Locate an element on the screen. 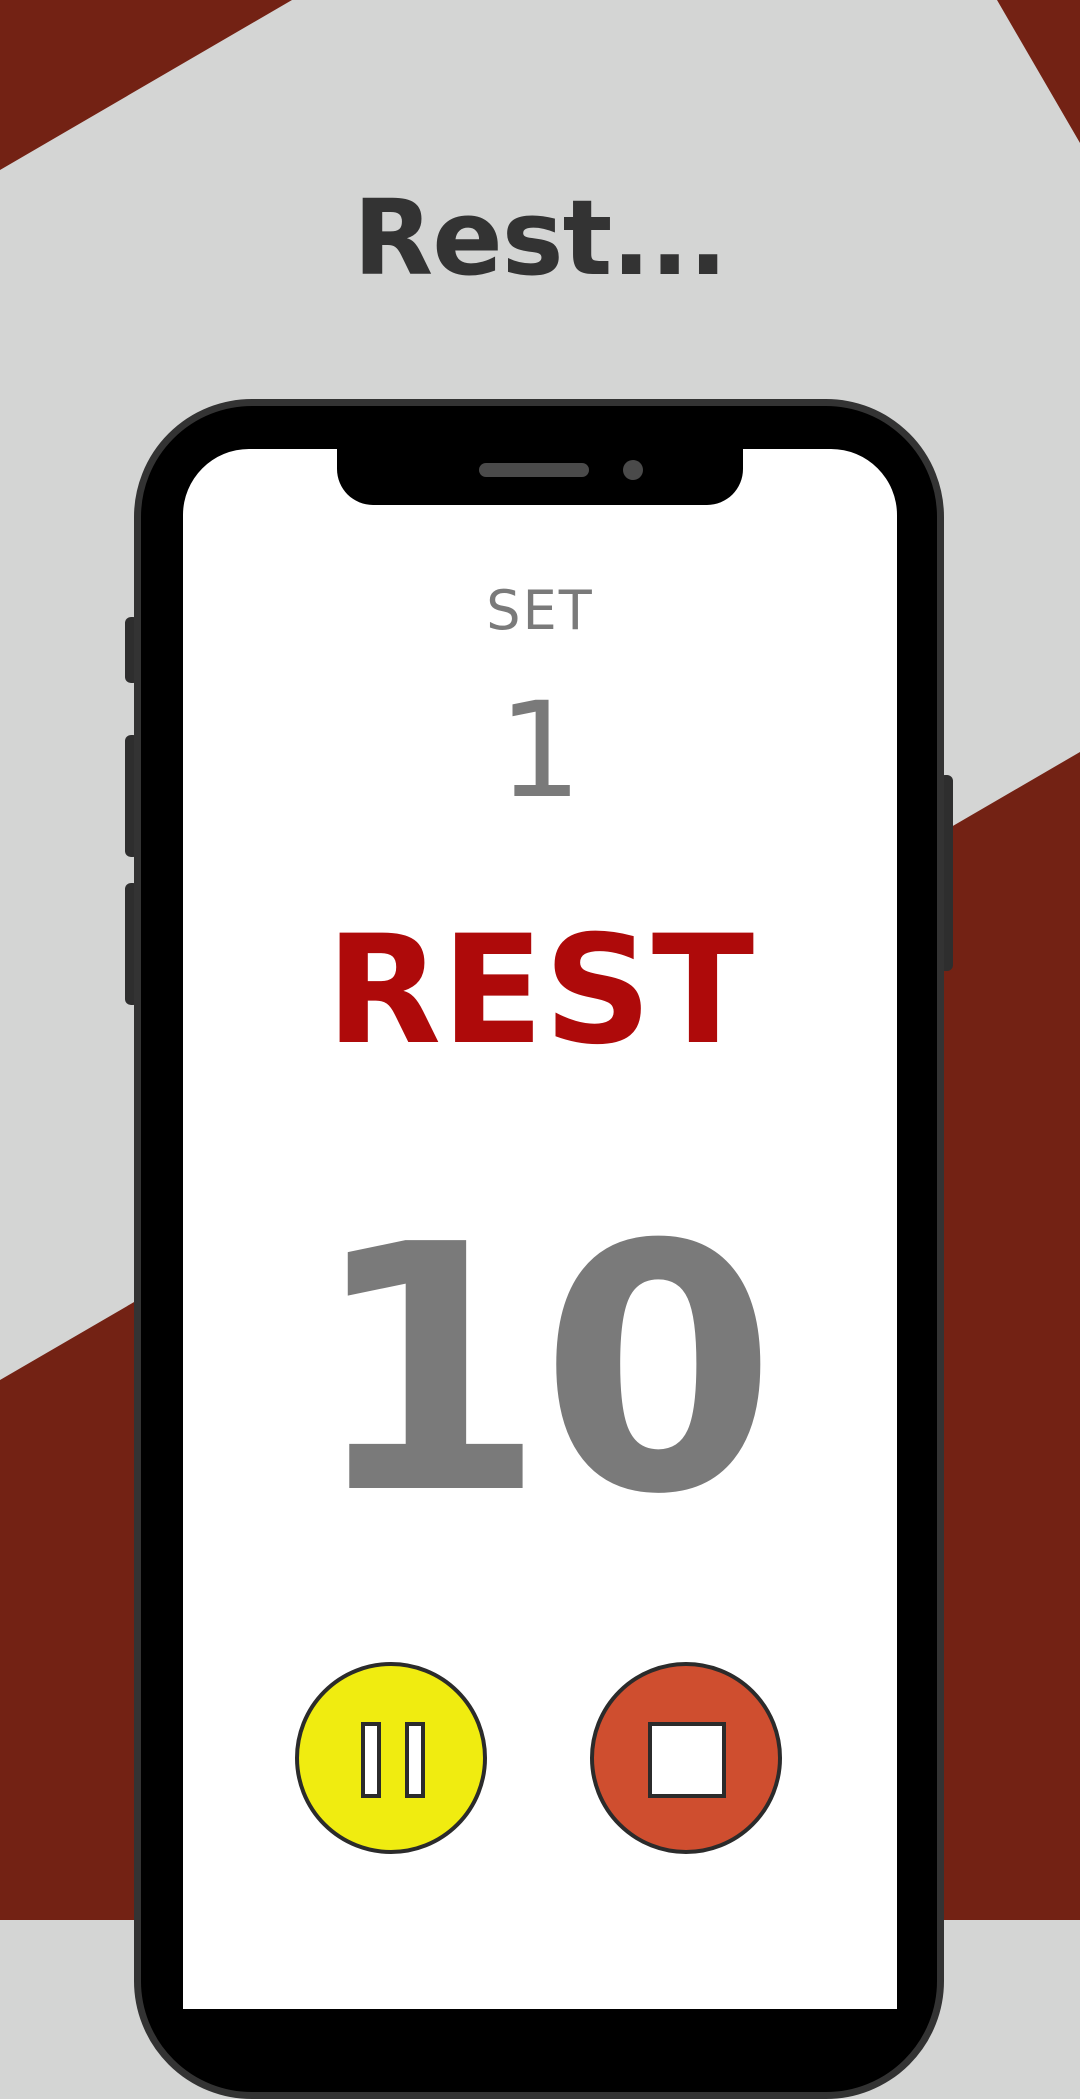 The width and height of the screenshot is (1080, 2099). phase-label: REST is located at coordinates (540, 991).